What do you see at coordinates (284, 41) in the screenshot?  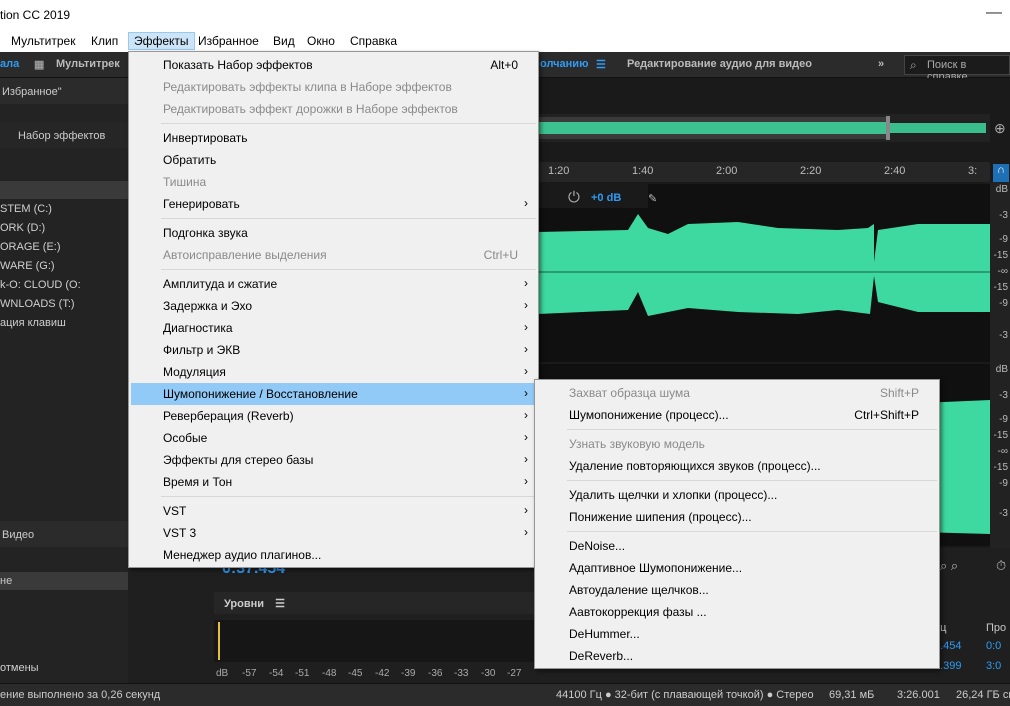 I see `menu-view: Вид` at bounding box center [284, 41].